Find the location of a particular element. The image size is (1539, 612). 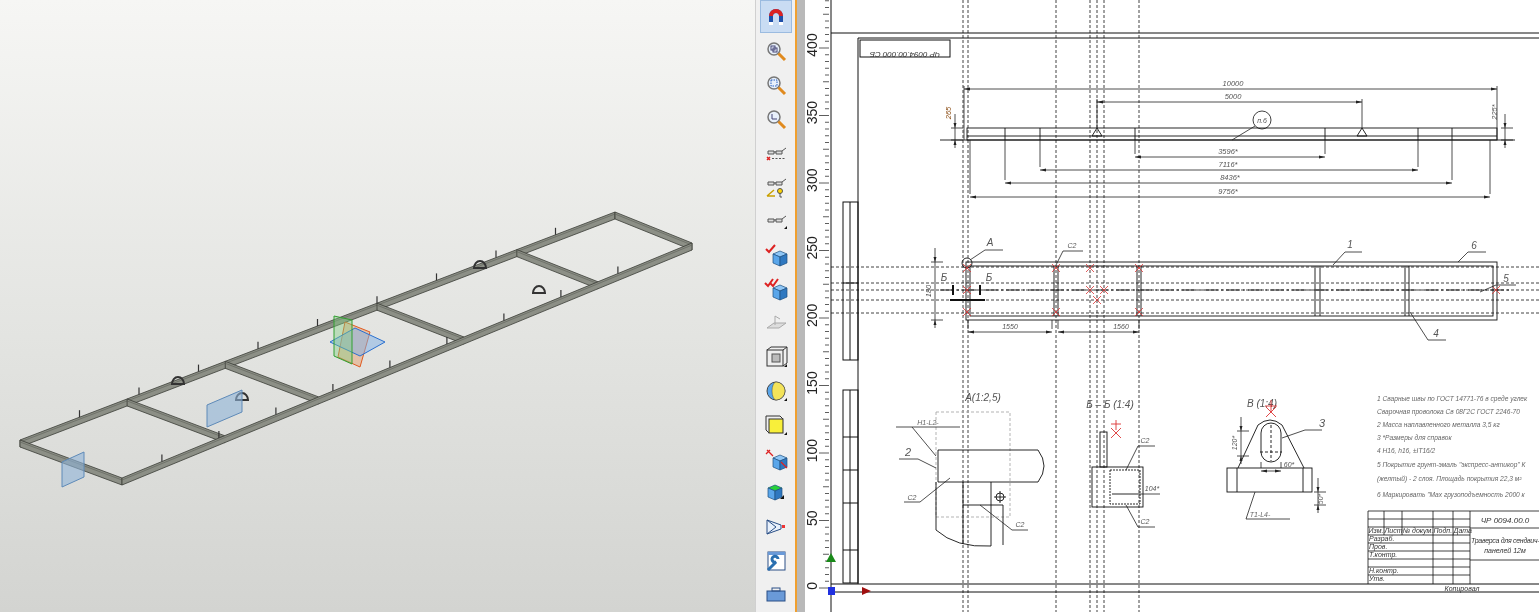

stamp-text: ЧР 0094.00.000 СБ is located at coordinates (905, 54).